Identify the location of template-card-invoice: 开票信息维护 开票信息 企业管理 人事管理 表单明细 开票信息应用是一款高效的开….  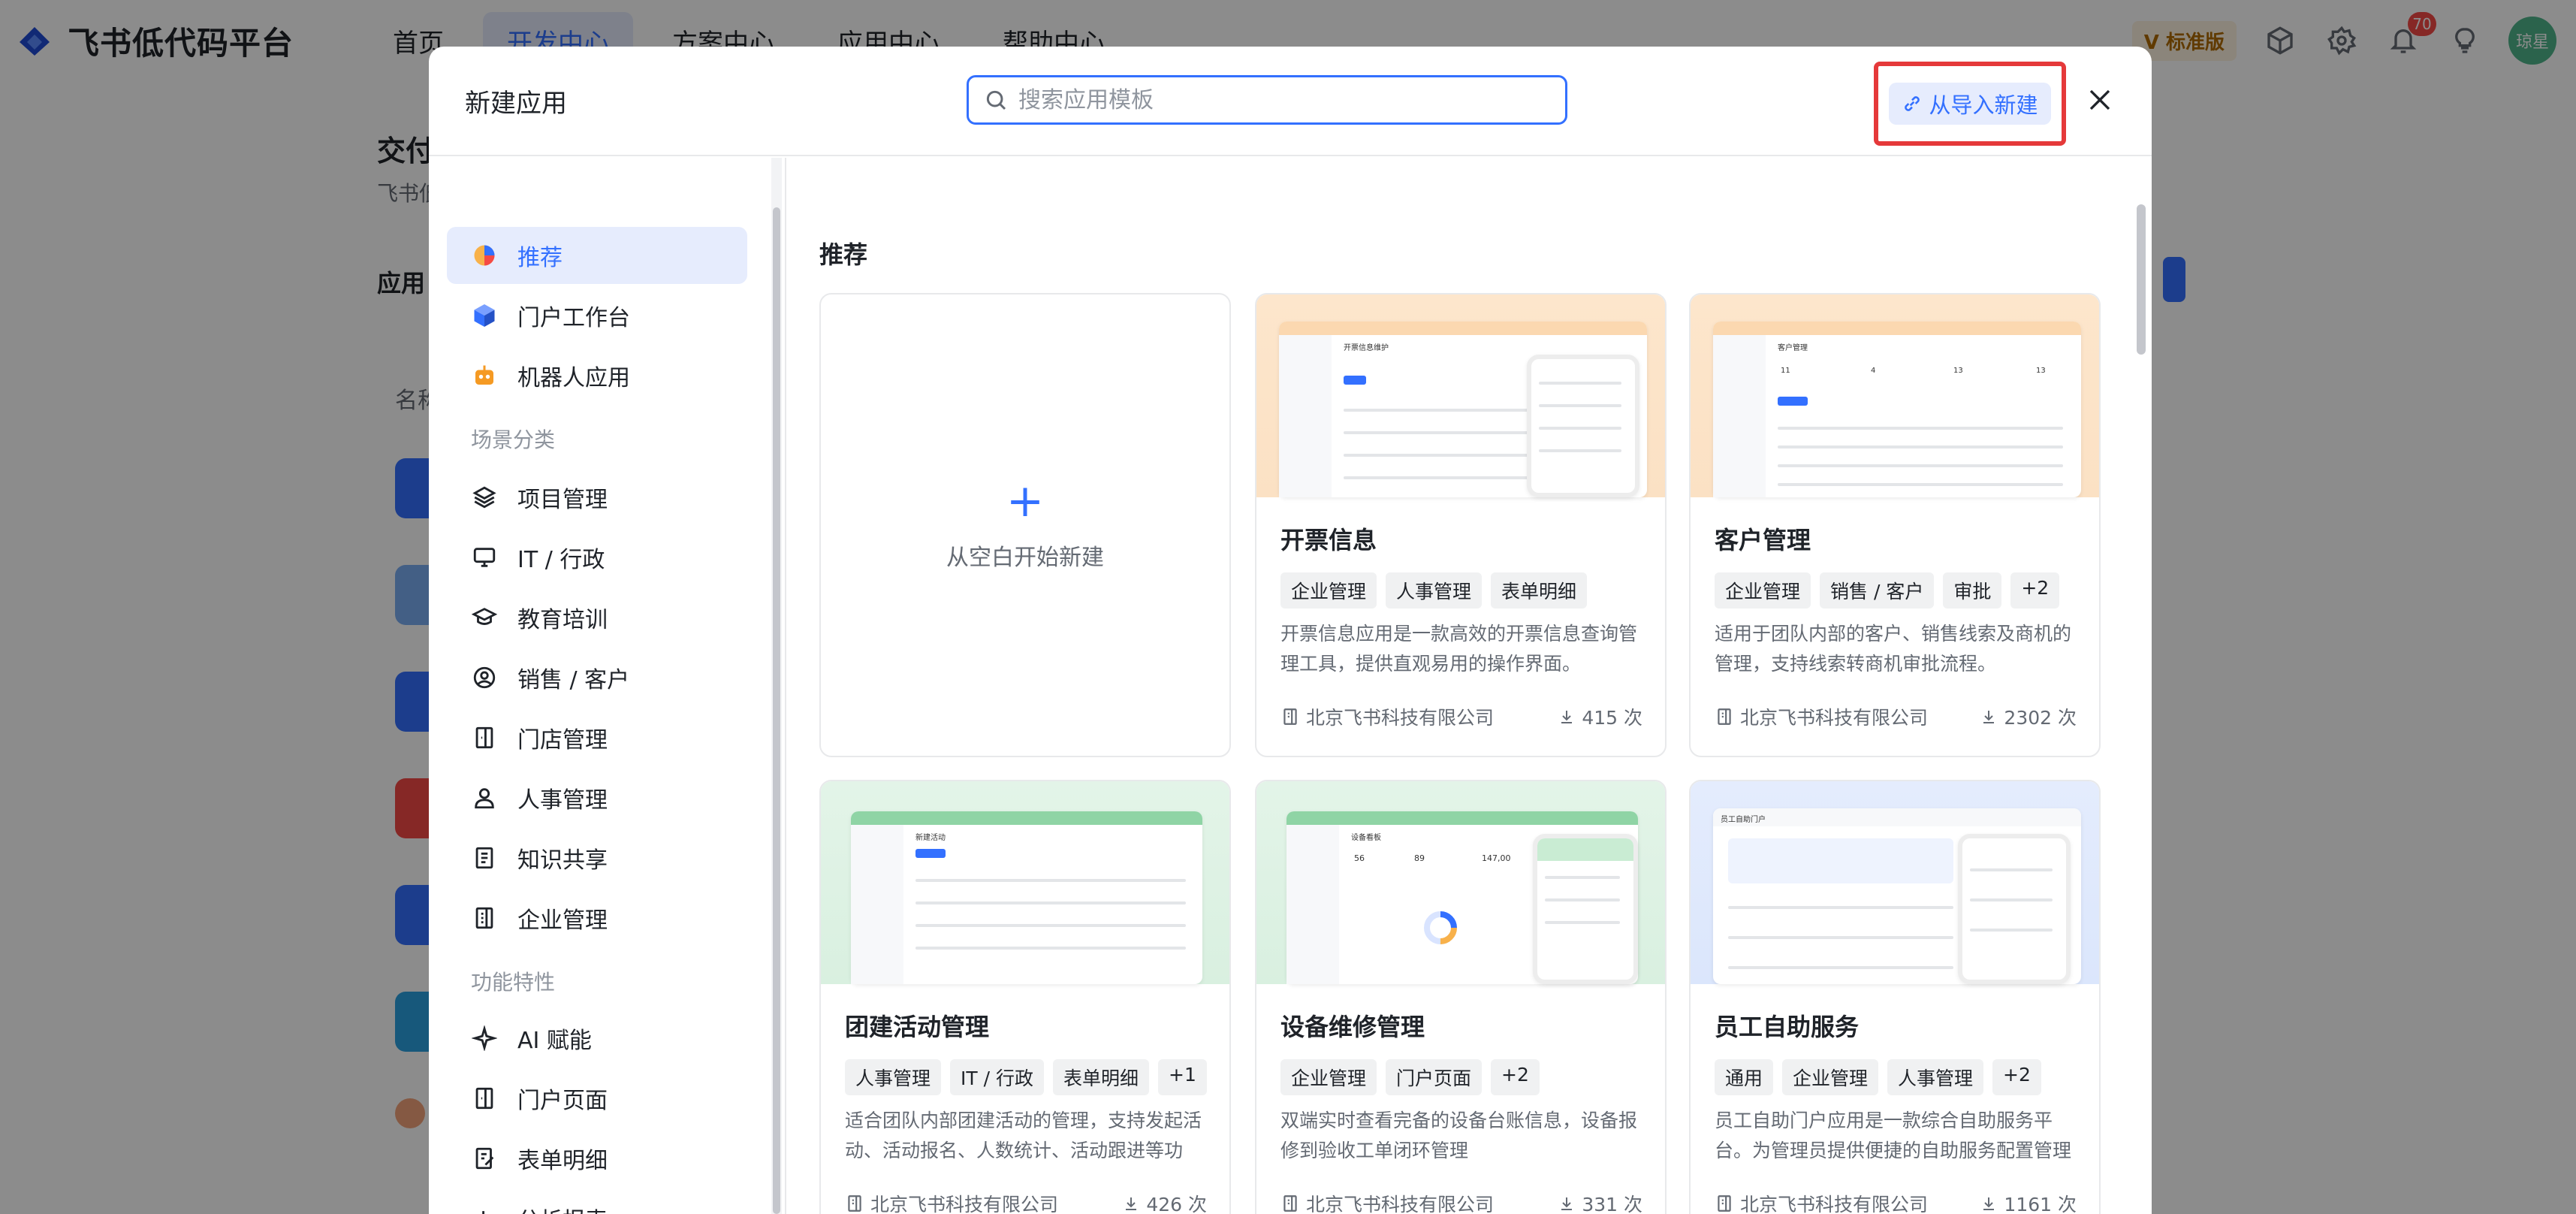
(1461, 525).